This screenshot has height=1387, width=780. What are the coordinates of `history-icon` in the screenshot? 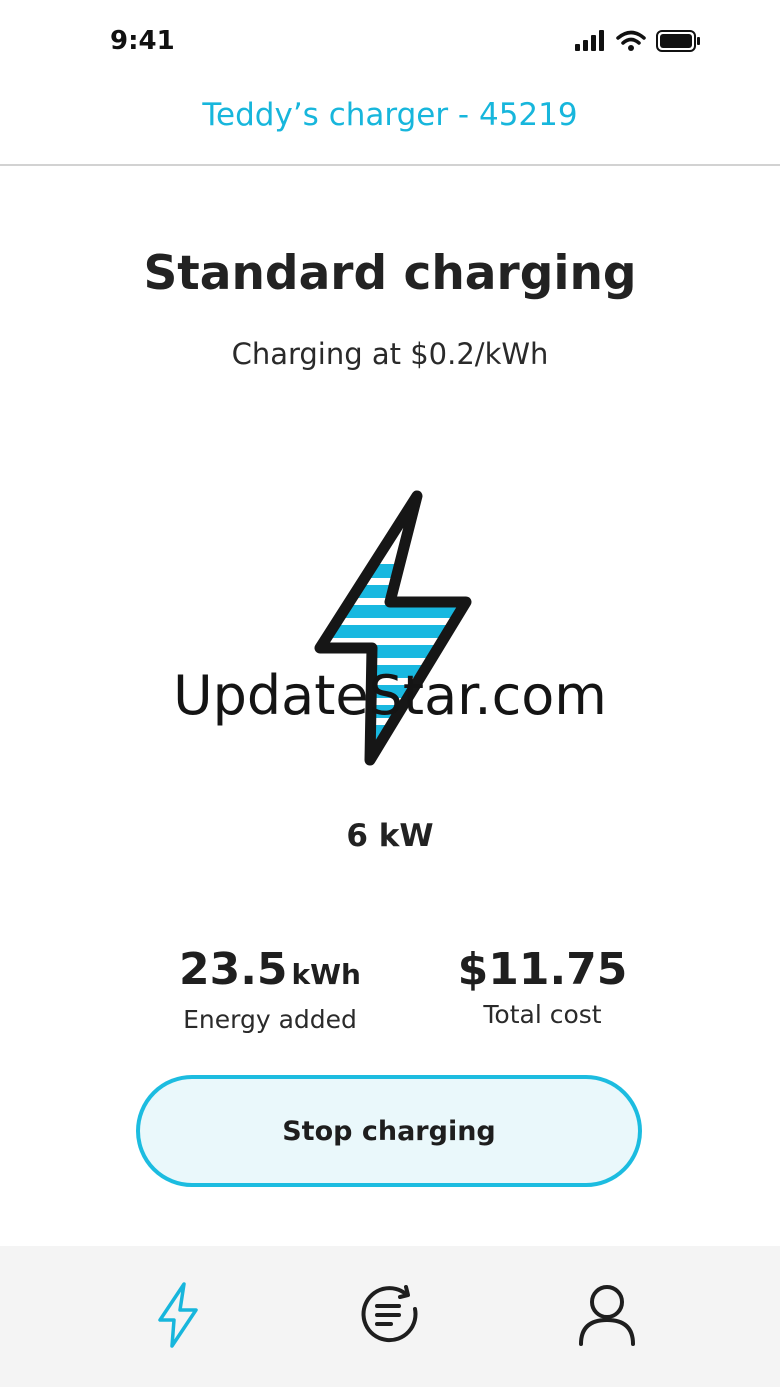 It's located at (389, 1314).